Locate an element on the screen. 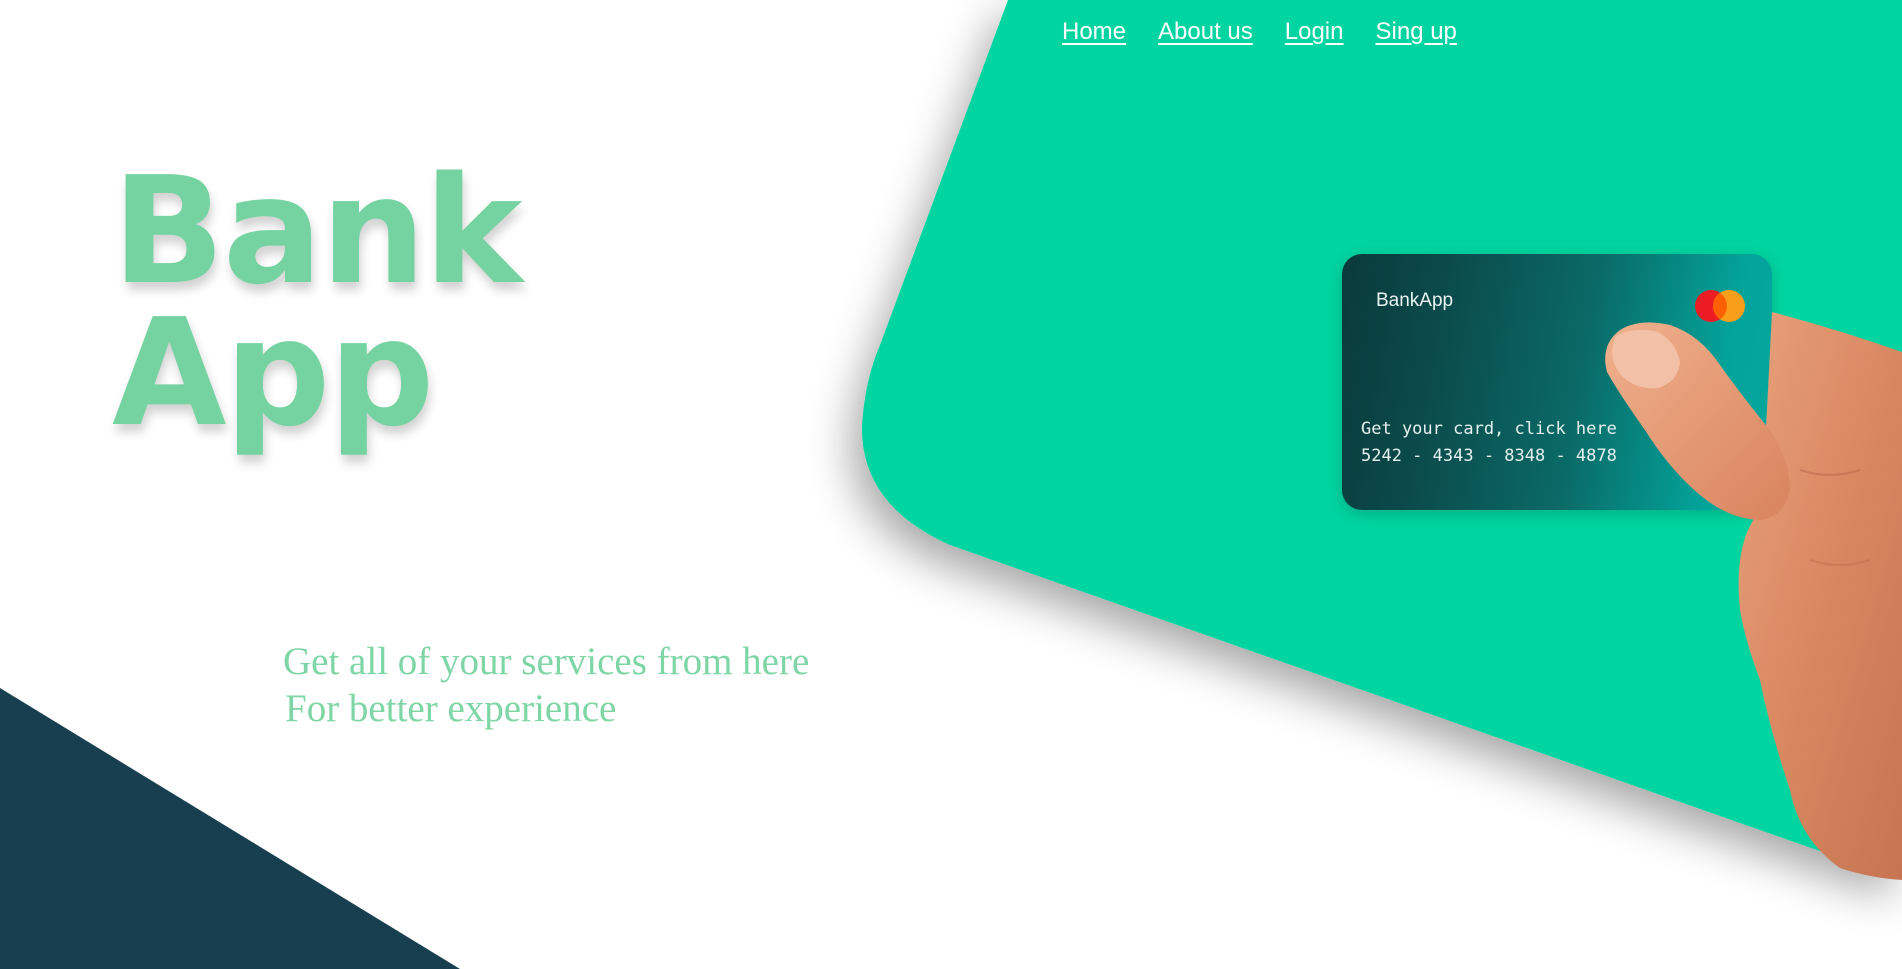 The height and width of the screenshot is (969, 1902). nav-signup-link: Sing up is located at coordinates (1416, 32).